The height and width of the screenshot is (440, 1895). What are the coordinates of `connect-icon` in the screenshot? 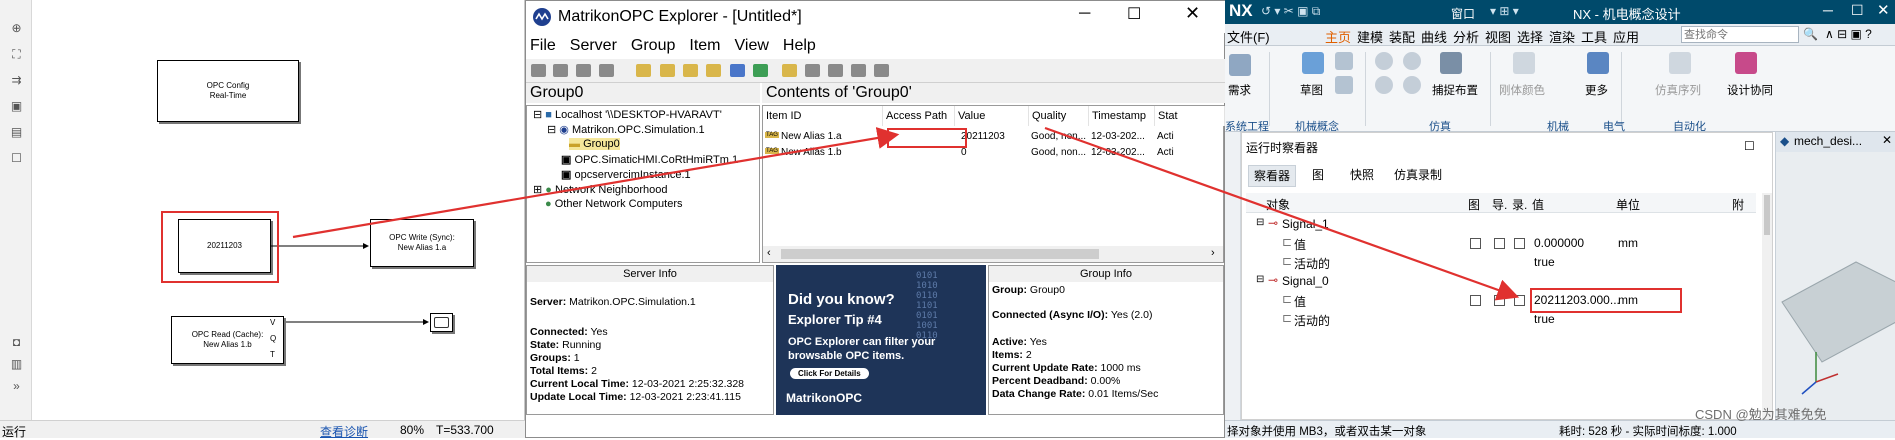 It's located at (538, 70).